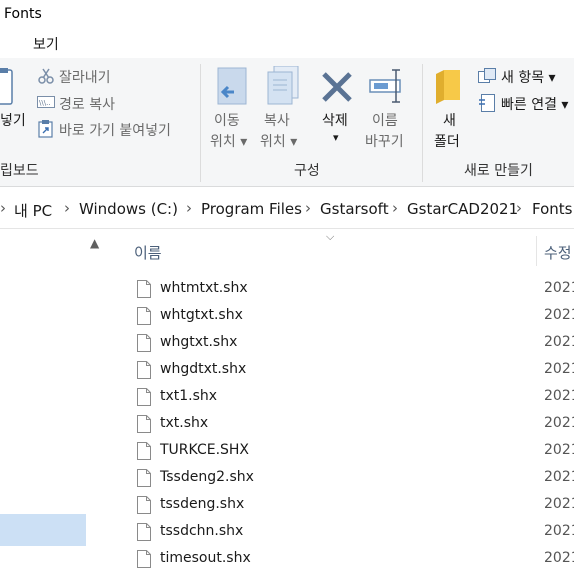 The width and height of the screenshot is (574, 574). I want to click on file-row: Tssdeng2.shx 2021, so click(341, 478).